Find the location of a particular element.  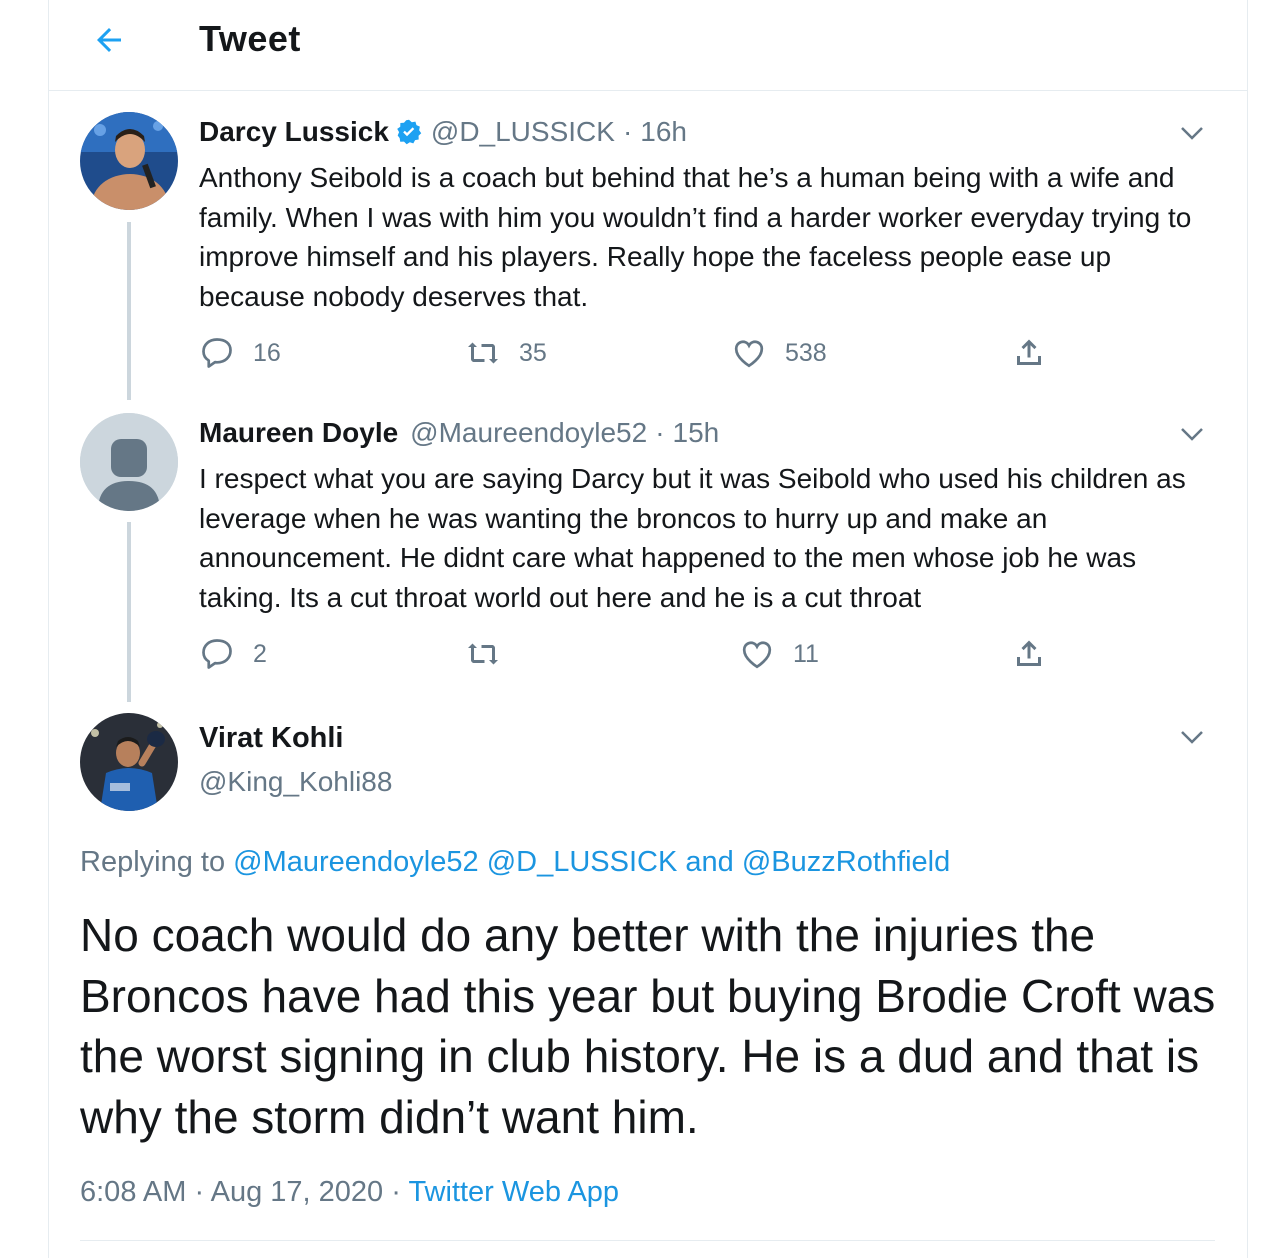

author-name: Maureen Doyle is located at coordinates (298, 433).